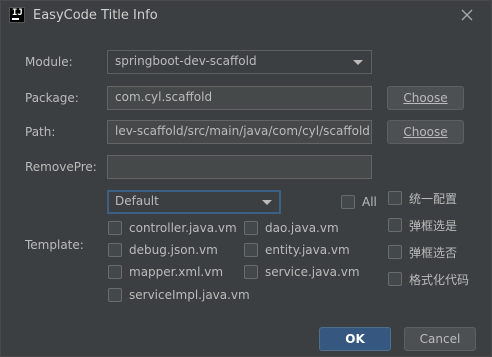 This screenshot has height=357, width=492. I want to click on template-checkbox: service.java.vm, so click(302, 272).